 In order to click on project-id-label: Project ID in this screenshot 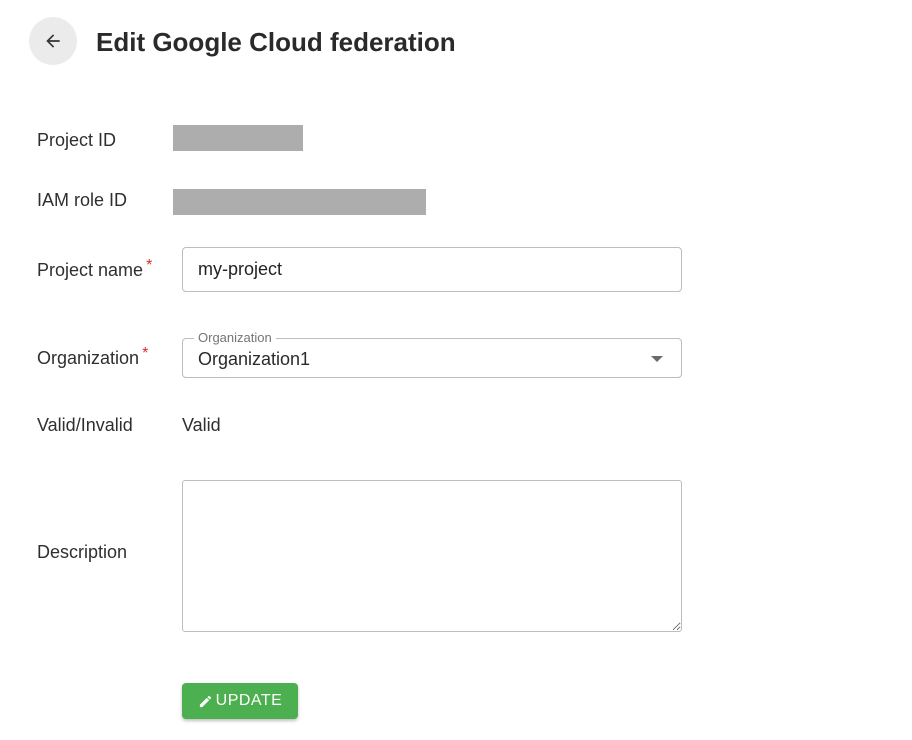, I will do `click(77, 140)`.